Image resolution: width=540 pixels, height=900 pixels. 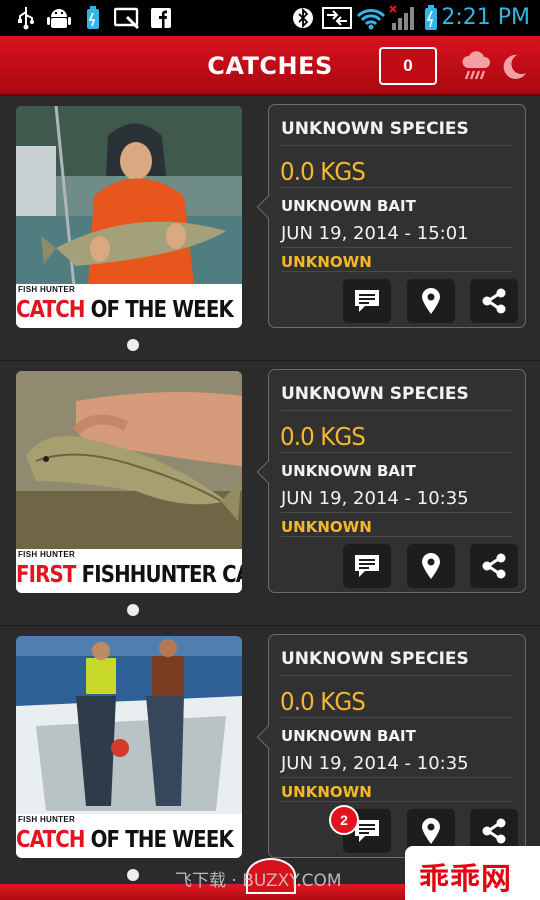 What do you see at coordinates (375, 233) in the screenshot?
I see `date-time: JUN 19, 2014 - 15:01` at bounding box center [375, 233].